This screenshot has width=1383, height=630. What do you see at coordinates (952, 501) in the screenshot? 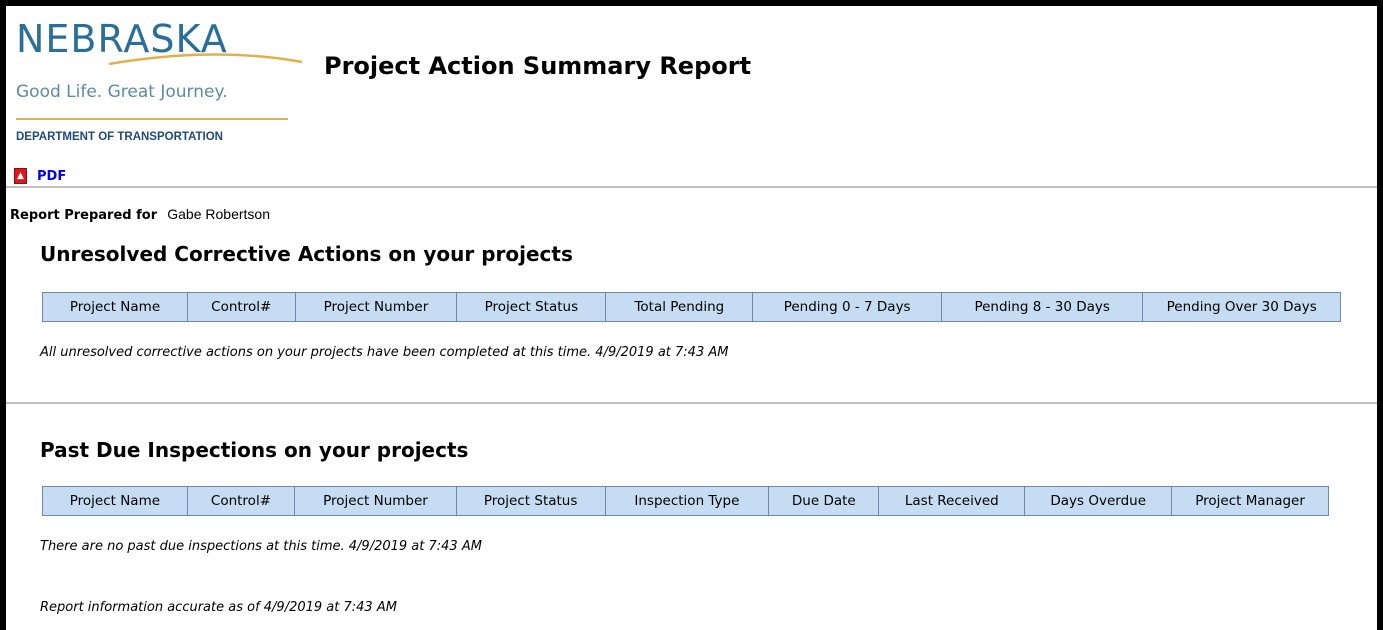
I see `column-header: Last Received` at bounding box center [952, 501].